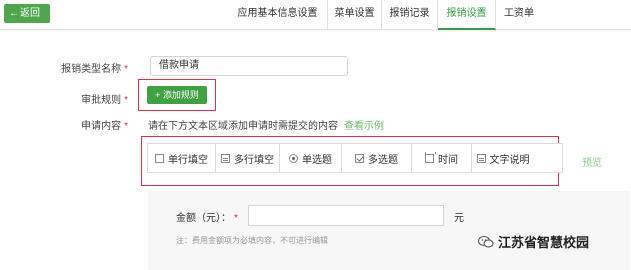  Describe the element at coordinates (94, 69) in the screenshot. I see `type-name-label: 报销类型名称 *` at that location.